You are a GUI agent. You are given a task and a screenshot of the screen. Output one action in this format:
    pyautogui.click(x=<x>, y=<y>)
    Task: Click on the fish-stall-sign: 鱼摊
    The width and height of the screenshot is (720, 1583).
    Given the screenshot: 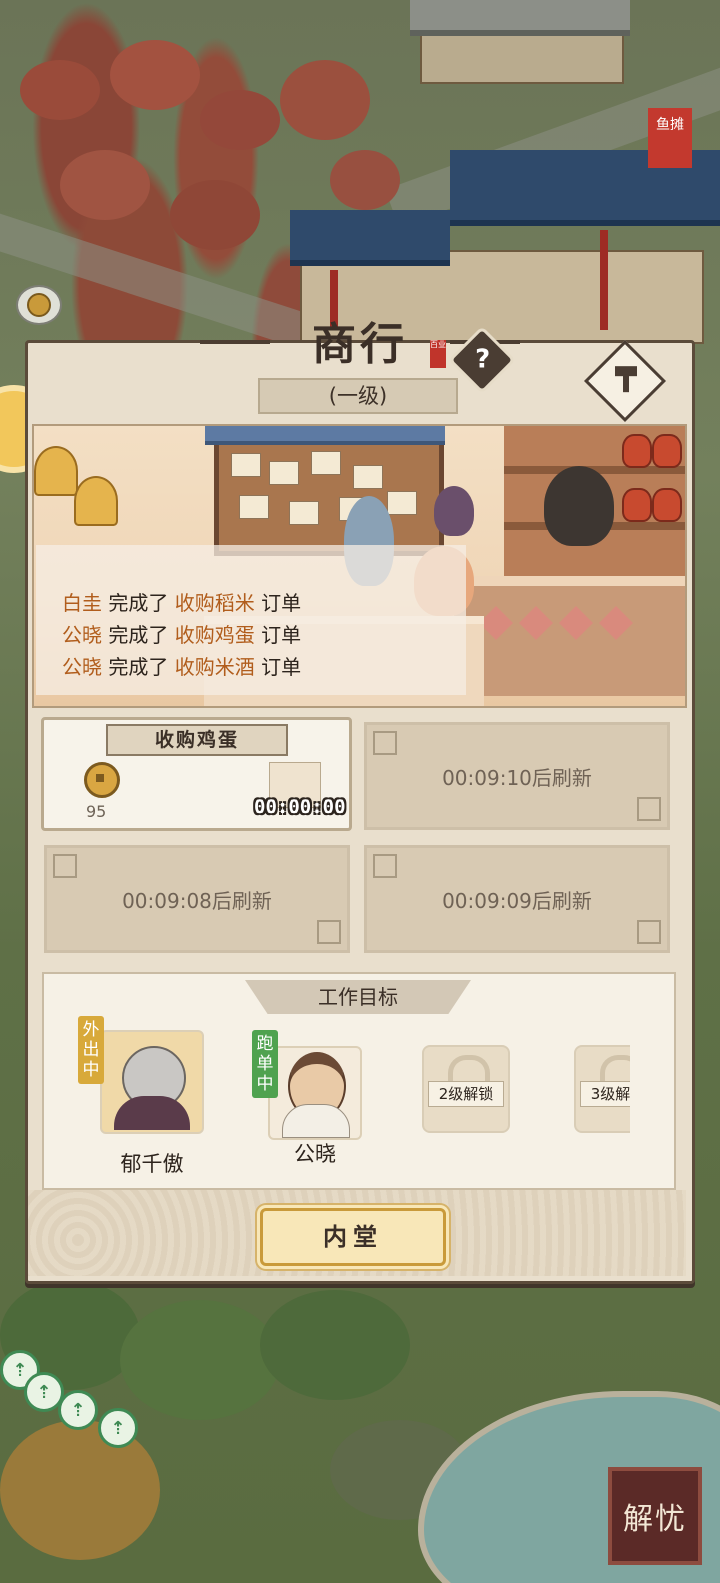 What is the action you would take?
    pyautogui.click(x=670, y=138)
    